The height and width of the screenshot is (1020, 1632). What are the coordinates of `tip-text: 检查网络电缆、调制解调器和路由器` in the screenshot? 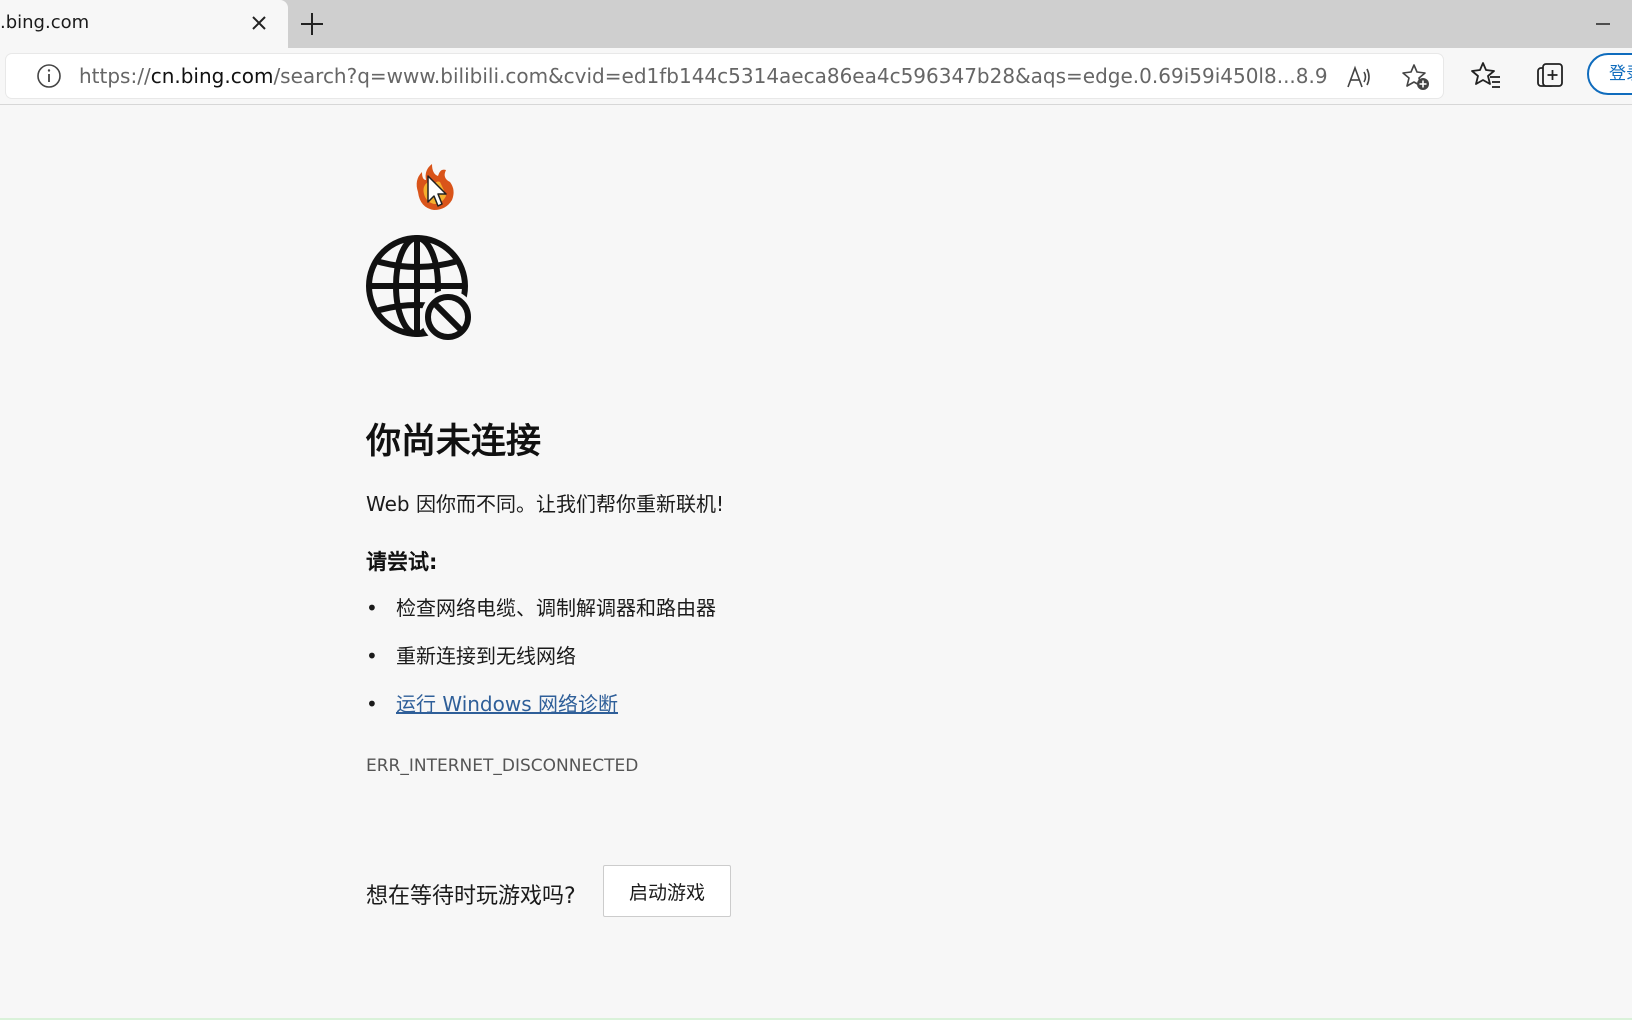 It's located at (556, 608).